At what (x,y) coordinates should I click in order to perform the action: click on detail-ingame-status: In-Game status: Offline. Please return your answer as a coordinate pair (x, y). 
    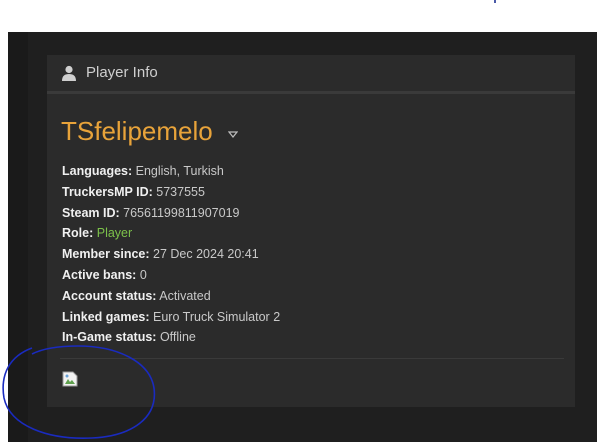
    Looking at the image, I should click on (171, 337).